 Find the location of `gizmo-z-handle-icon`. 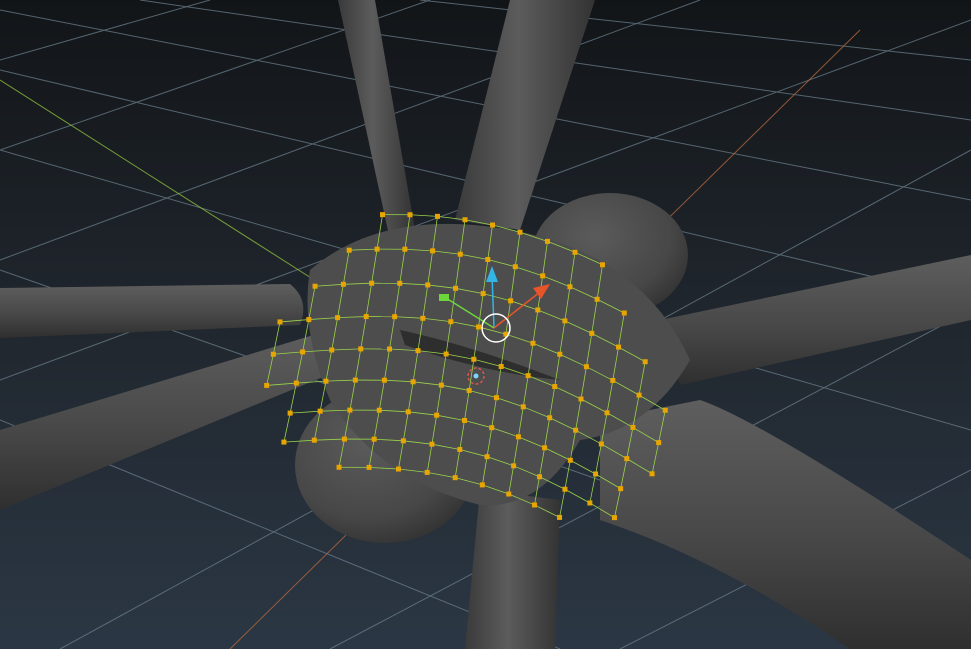

gizmo-z-handle-icon is located at coordinates (444, 297).